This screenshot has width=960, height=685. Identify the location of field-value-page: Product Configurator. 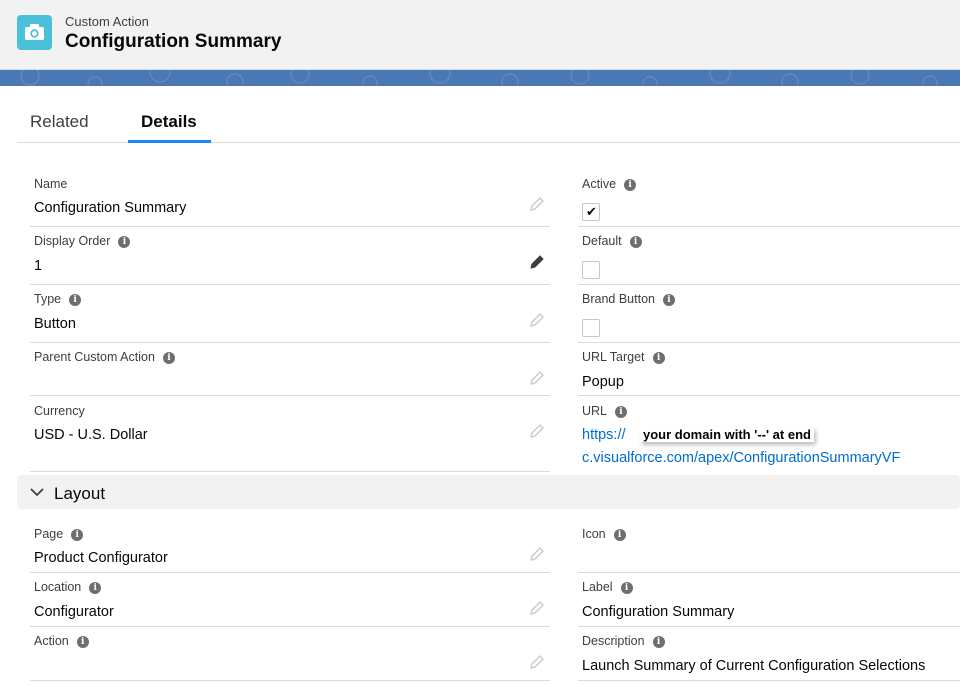
(101, 558).